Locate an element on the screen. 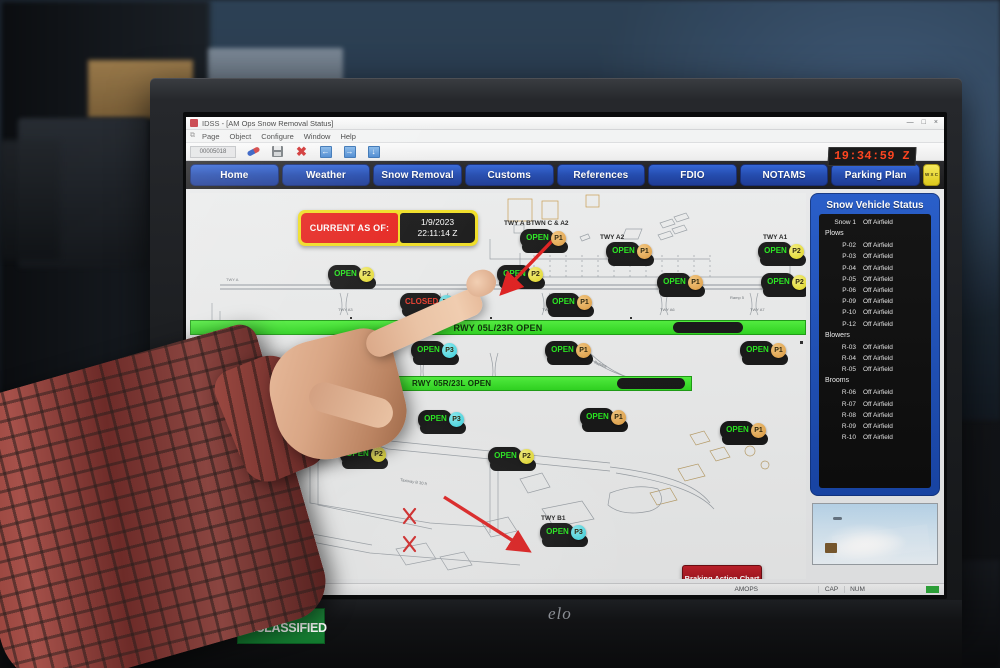 The image size is (1000, 668). menu-bar: ⧉ Page Object Configure Window Help is located at coordinates (565, 136).